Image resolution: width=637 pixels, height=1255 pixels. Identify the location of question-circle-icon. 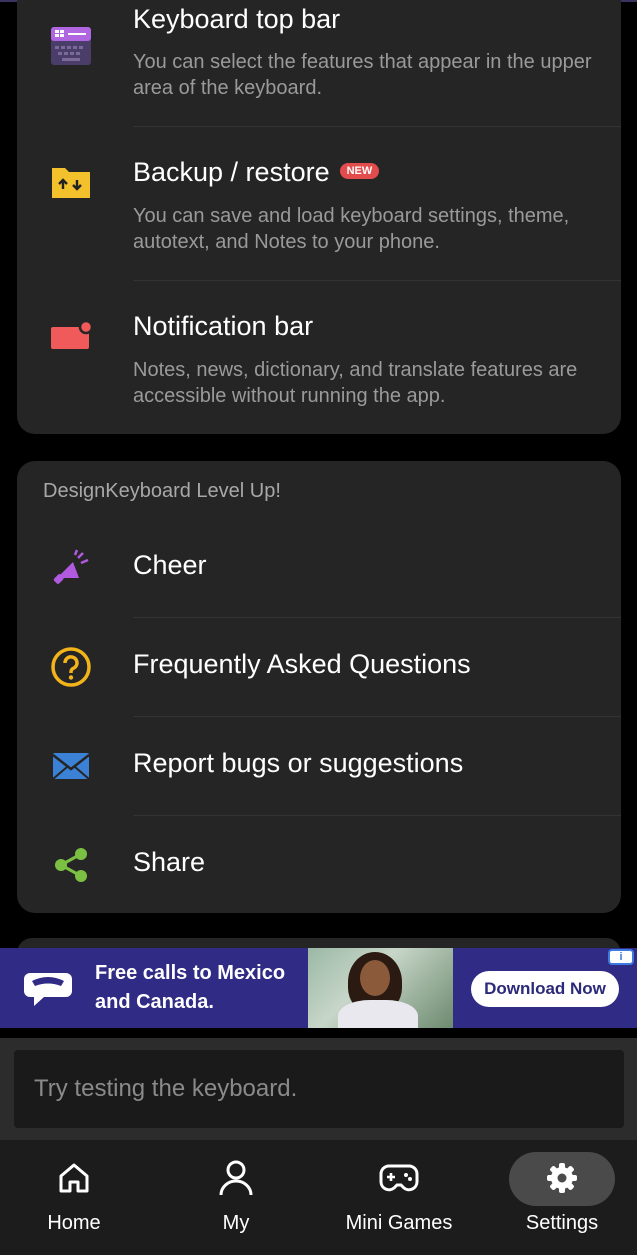
(71, 667).